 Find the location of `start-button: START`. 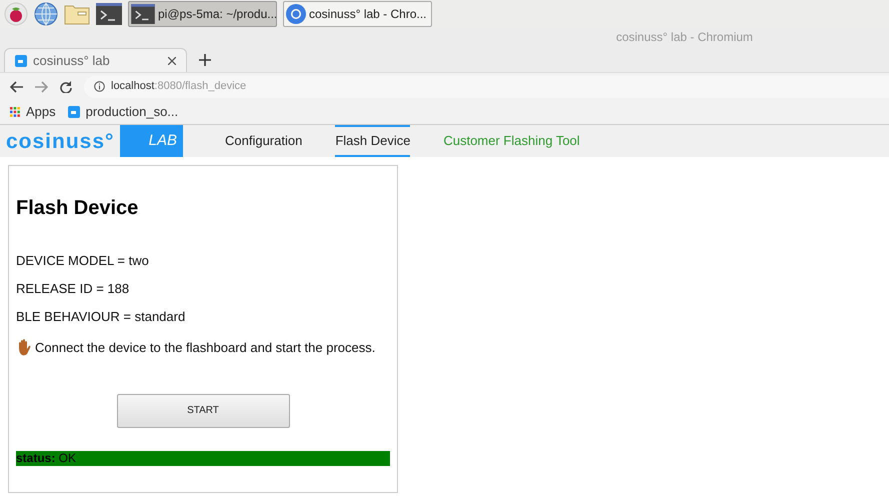

start-button: START is located at coordinates (203, 411).